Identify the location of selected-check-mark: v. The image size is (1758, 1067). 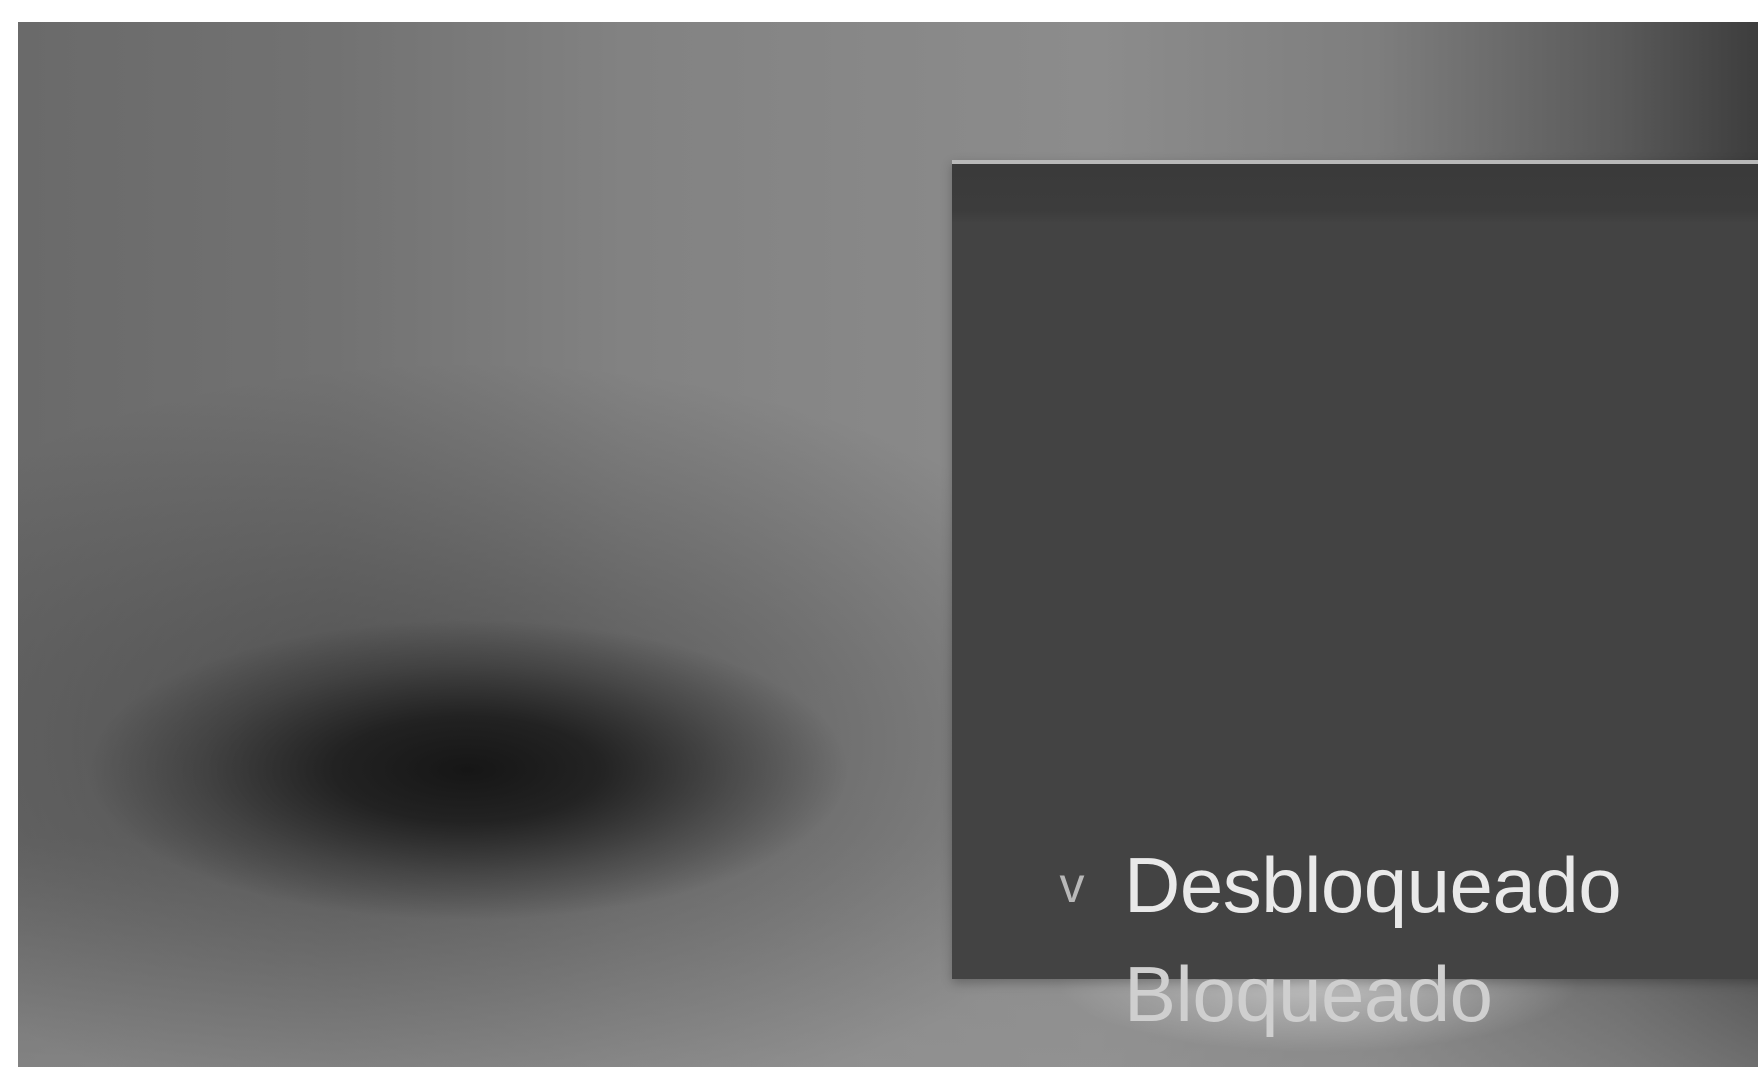
(1072, 885).